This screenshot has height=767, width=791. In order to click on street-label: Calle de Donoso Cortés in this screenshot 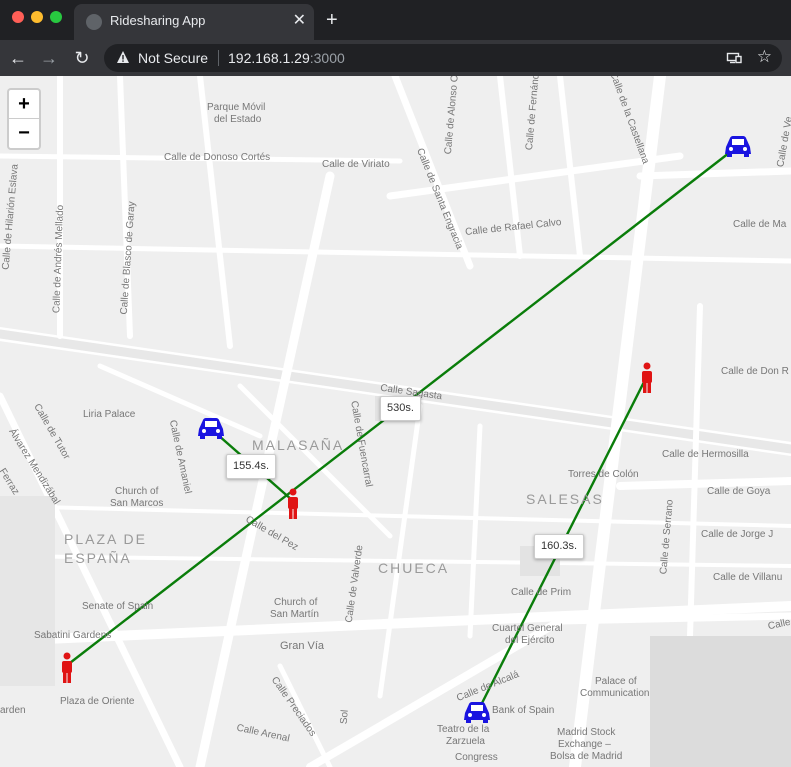, I will do `click(217, 157)`.